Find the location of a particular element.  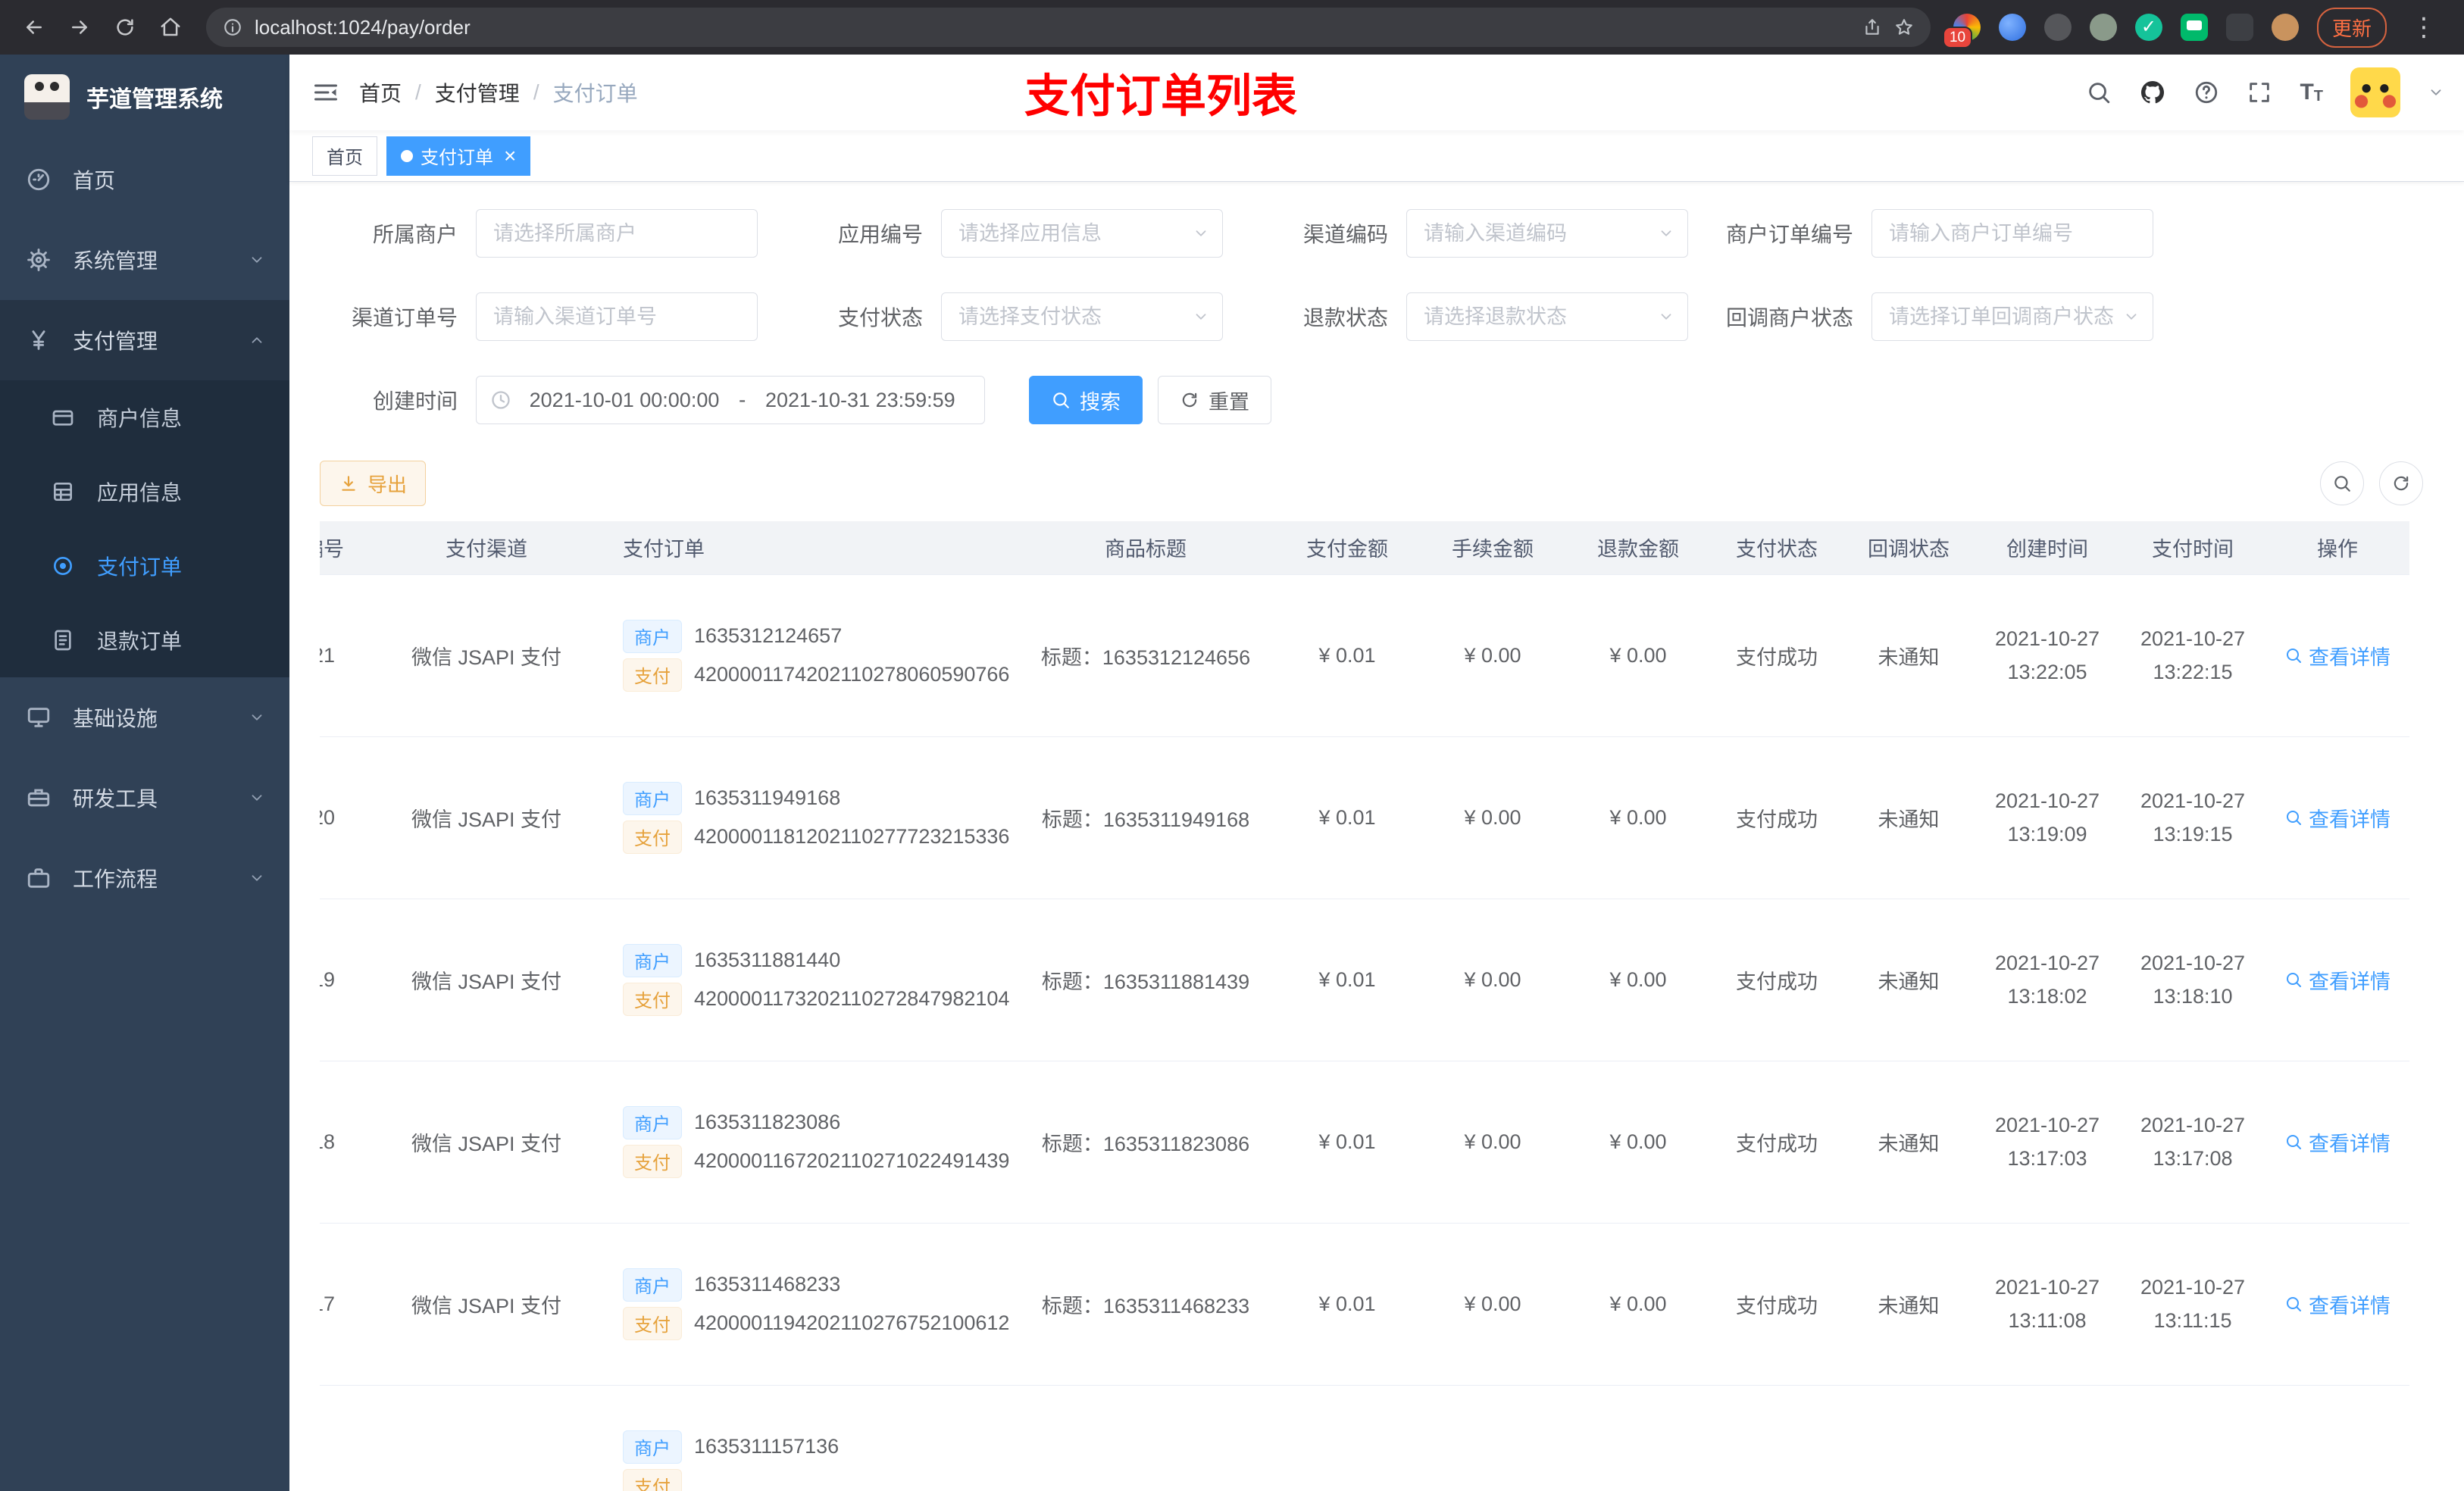

extension-icon-green-chat is located at coordinates (2194, 27).